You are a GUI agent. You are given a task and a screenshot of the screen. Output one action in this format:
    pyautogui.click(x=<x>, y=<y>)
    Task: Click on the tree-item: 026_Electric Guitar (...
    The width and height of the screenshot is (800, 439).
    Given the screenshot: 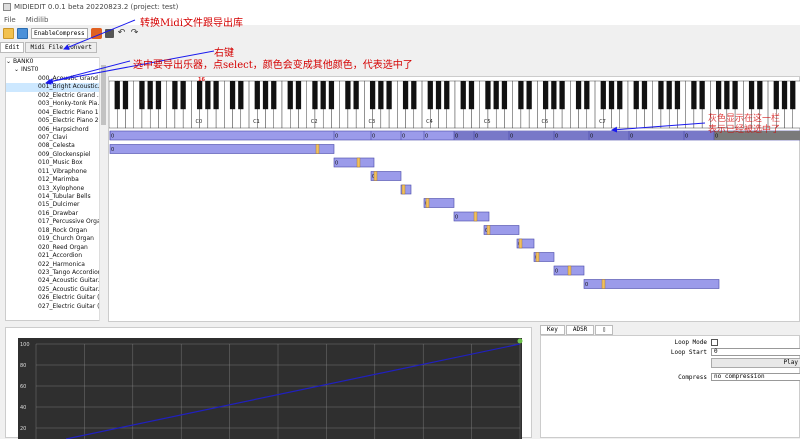 What is the action you would take?
    pyautogui.click(x=55, y=298)
    